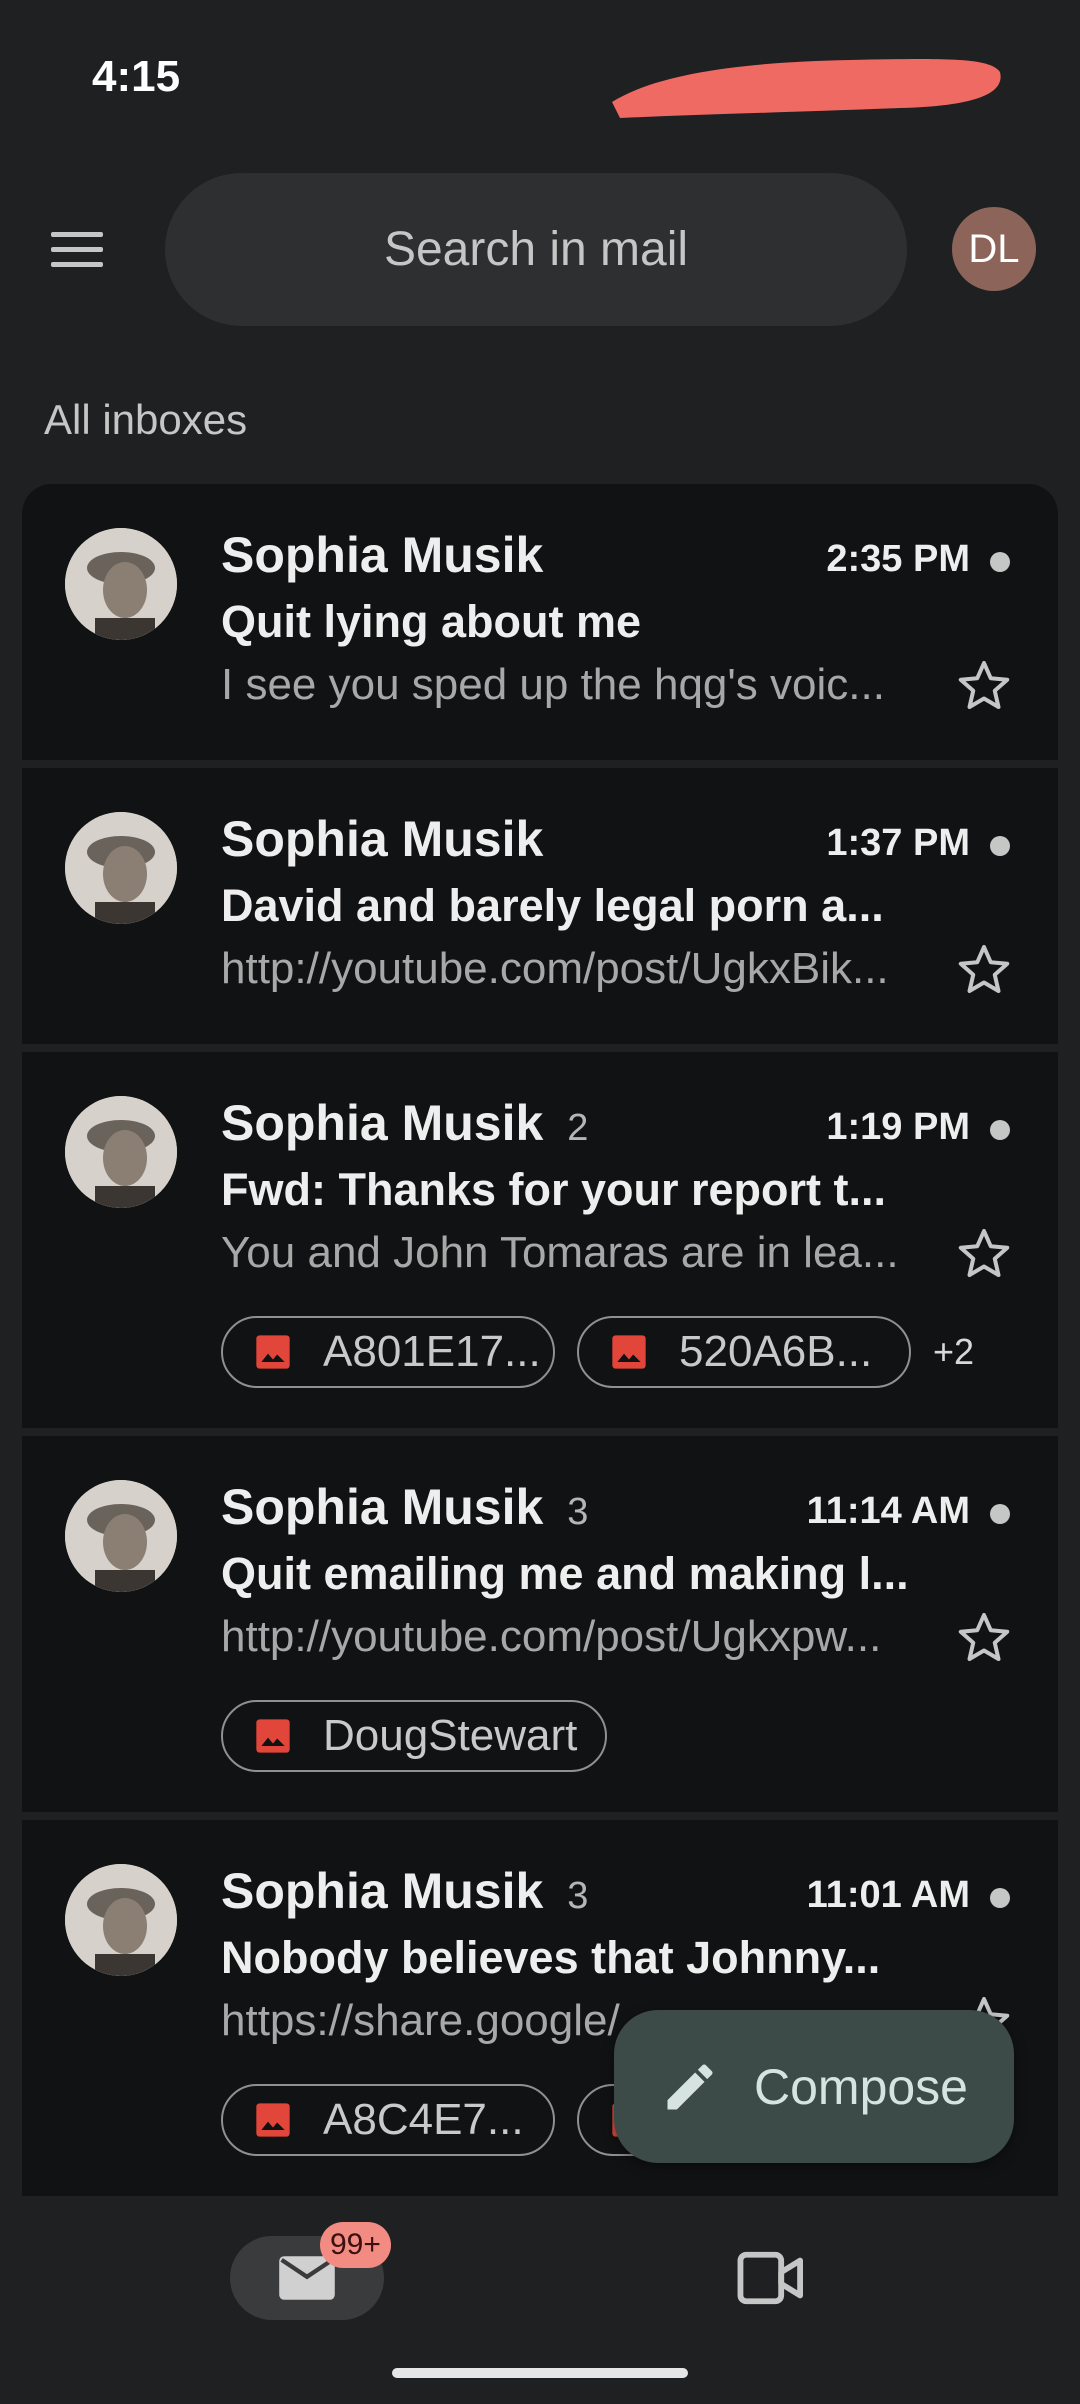 The height and width of the screenshot is (2404, 1080). What do you see at coordinates (690, 2086) in the screenshot?
I see `pencil-icon` at bounding box center [690, 2086].